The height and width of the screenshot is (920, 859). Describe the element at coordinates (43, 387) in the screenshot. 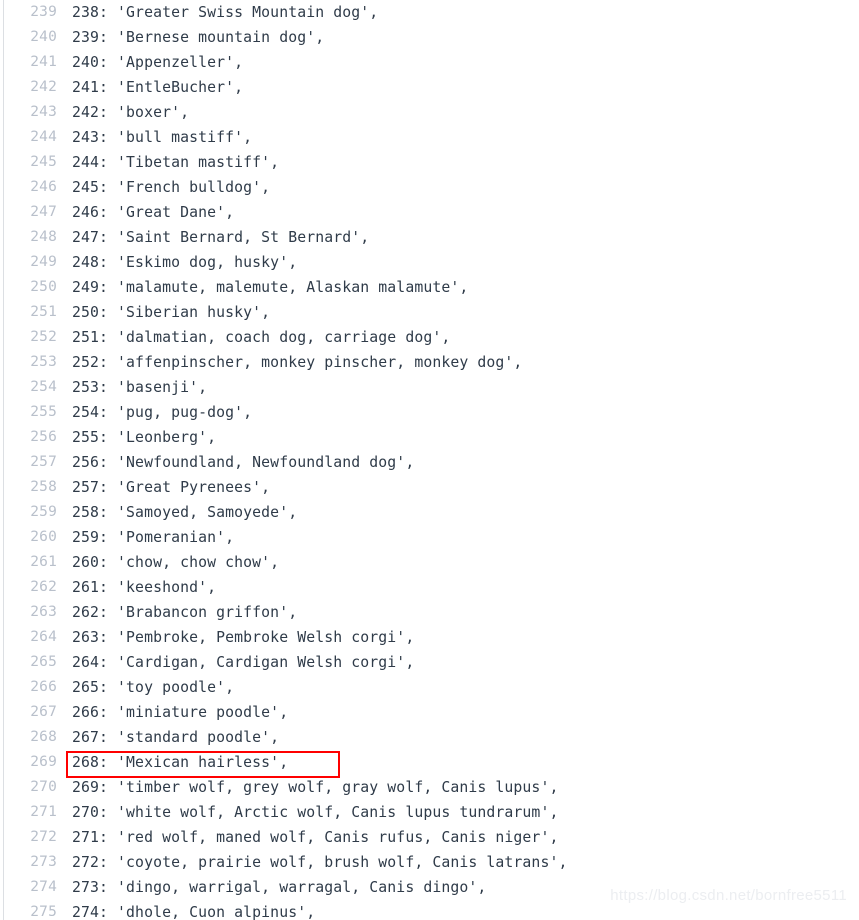

I see `line-number: 254` at that location.